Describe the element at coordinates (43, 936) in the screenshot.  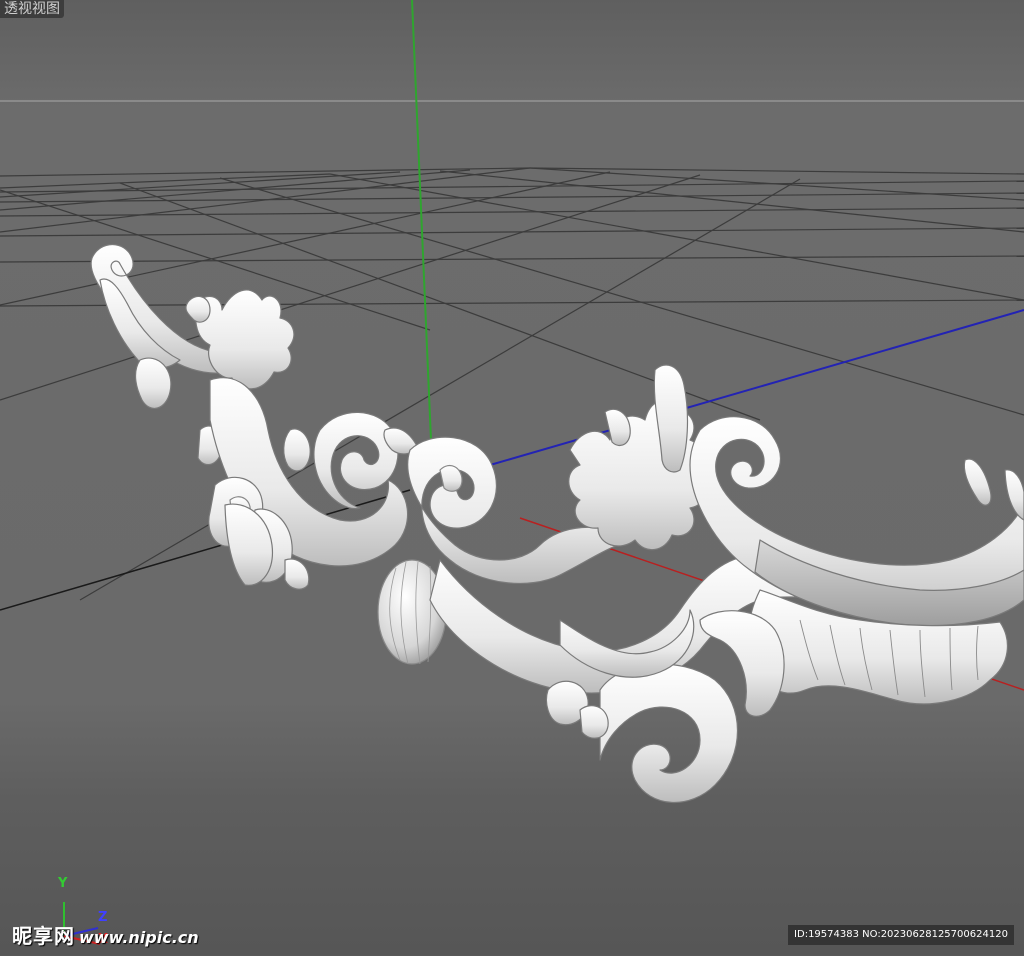
I see `watermark-logo-text: 昵享网` at that location.